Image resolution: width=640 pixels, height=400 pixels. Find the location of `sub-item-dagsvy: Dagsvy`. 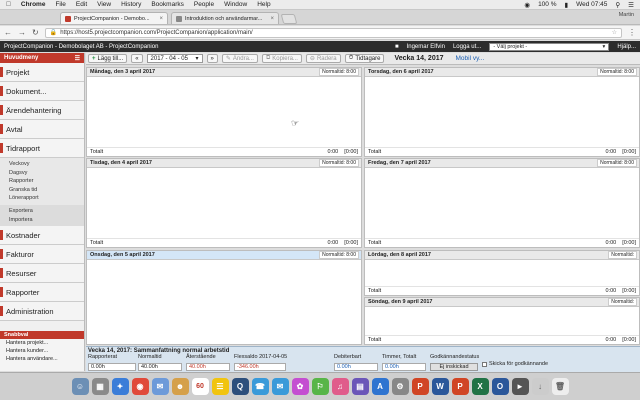

sub-item-dagsvy: Dagsvy is located at coordinates (46, 173).